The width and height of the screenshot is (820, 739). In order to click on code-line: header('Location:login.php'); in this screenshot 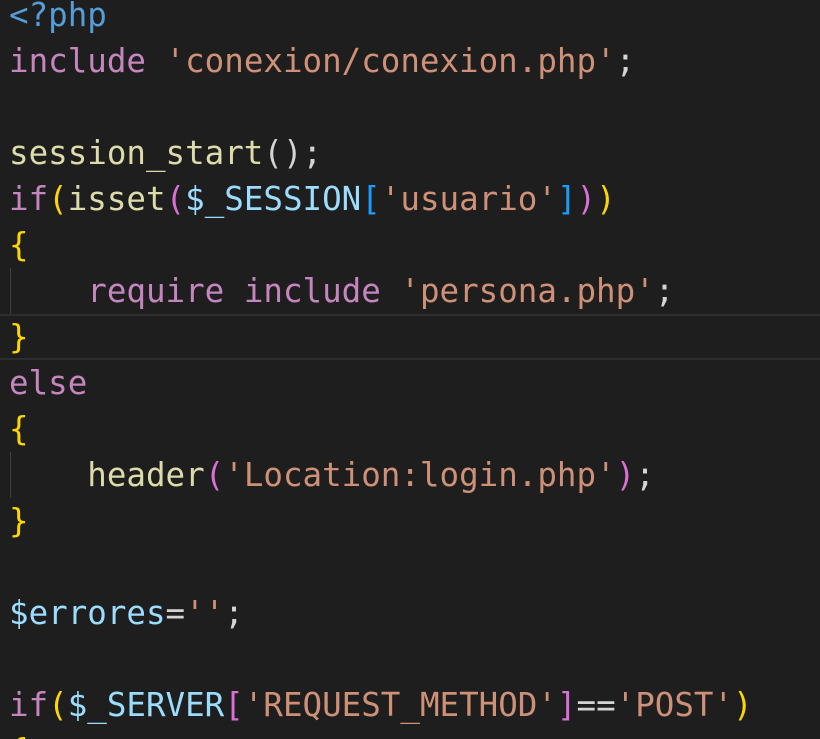, I will do `click(410, 475)`.